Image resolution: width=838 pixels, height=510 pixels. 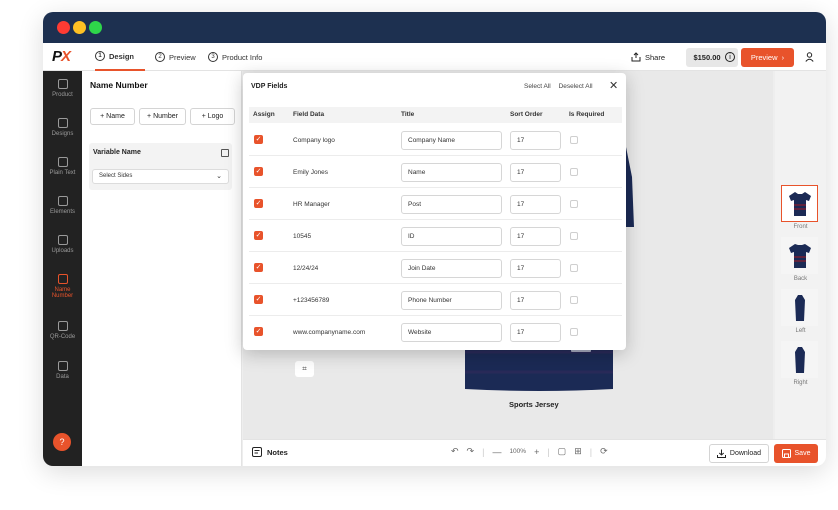 I want to click on sidebar-item-product: Product, so click(x=62, y=88).